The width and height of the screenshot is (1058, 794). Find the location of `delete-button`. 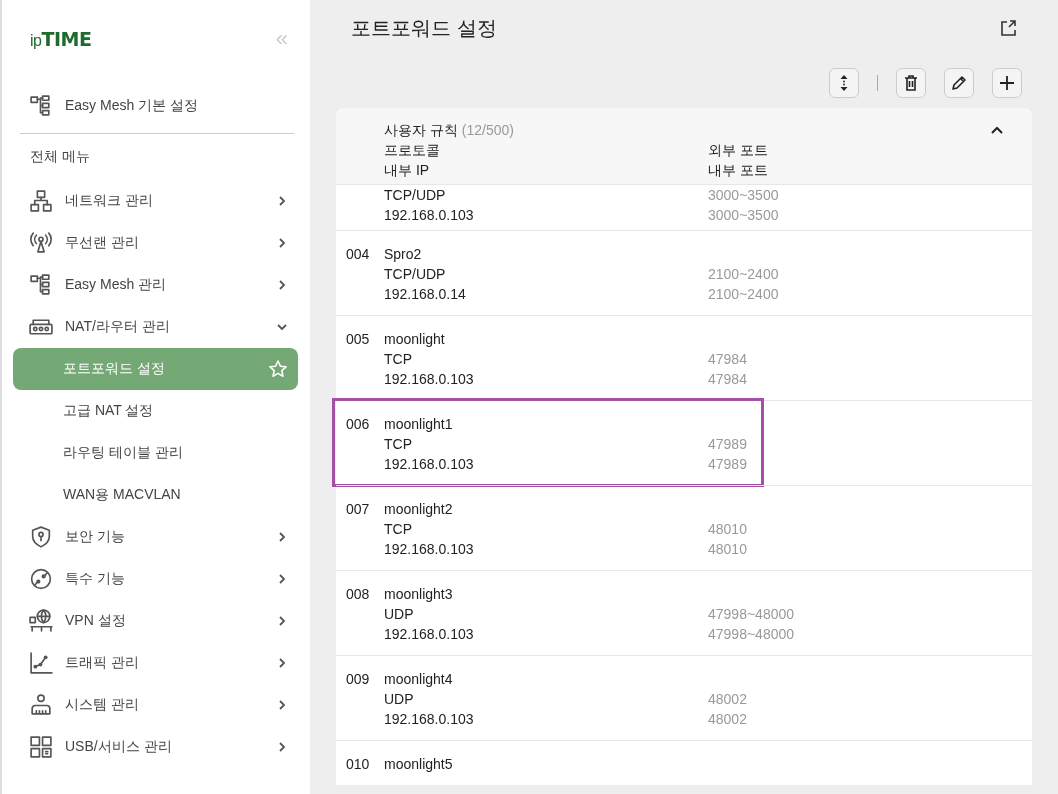

delete-button is located at coordinates (911, 83).